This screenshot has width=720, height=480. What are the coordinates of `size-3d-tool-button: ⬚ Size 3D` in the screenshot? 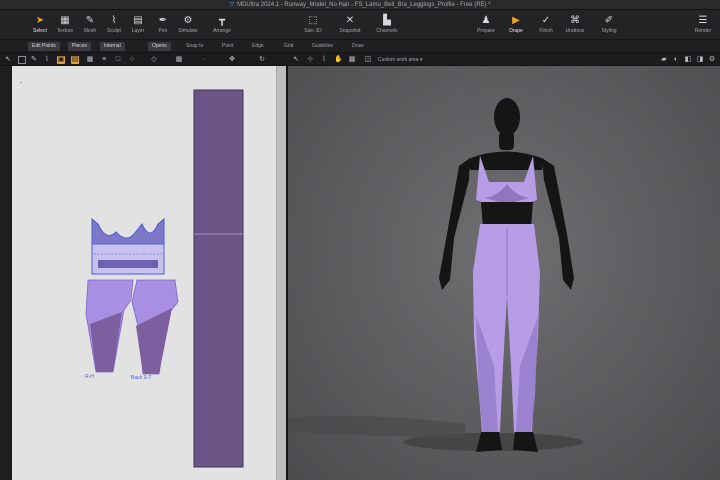 It's located at (313, 25).